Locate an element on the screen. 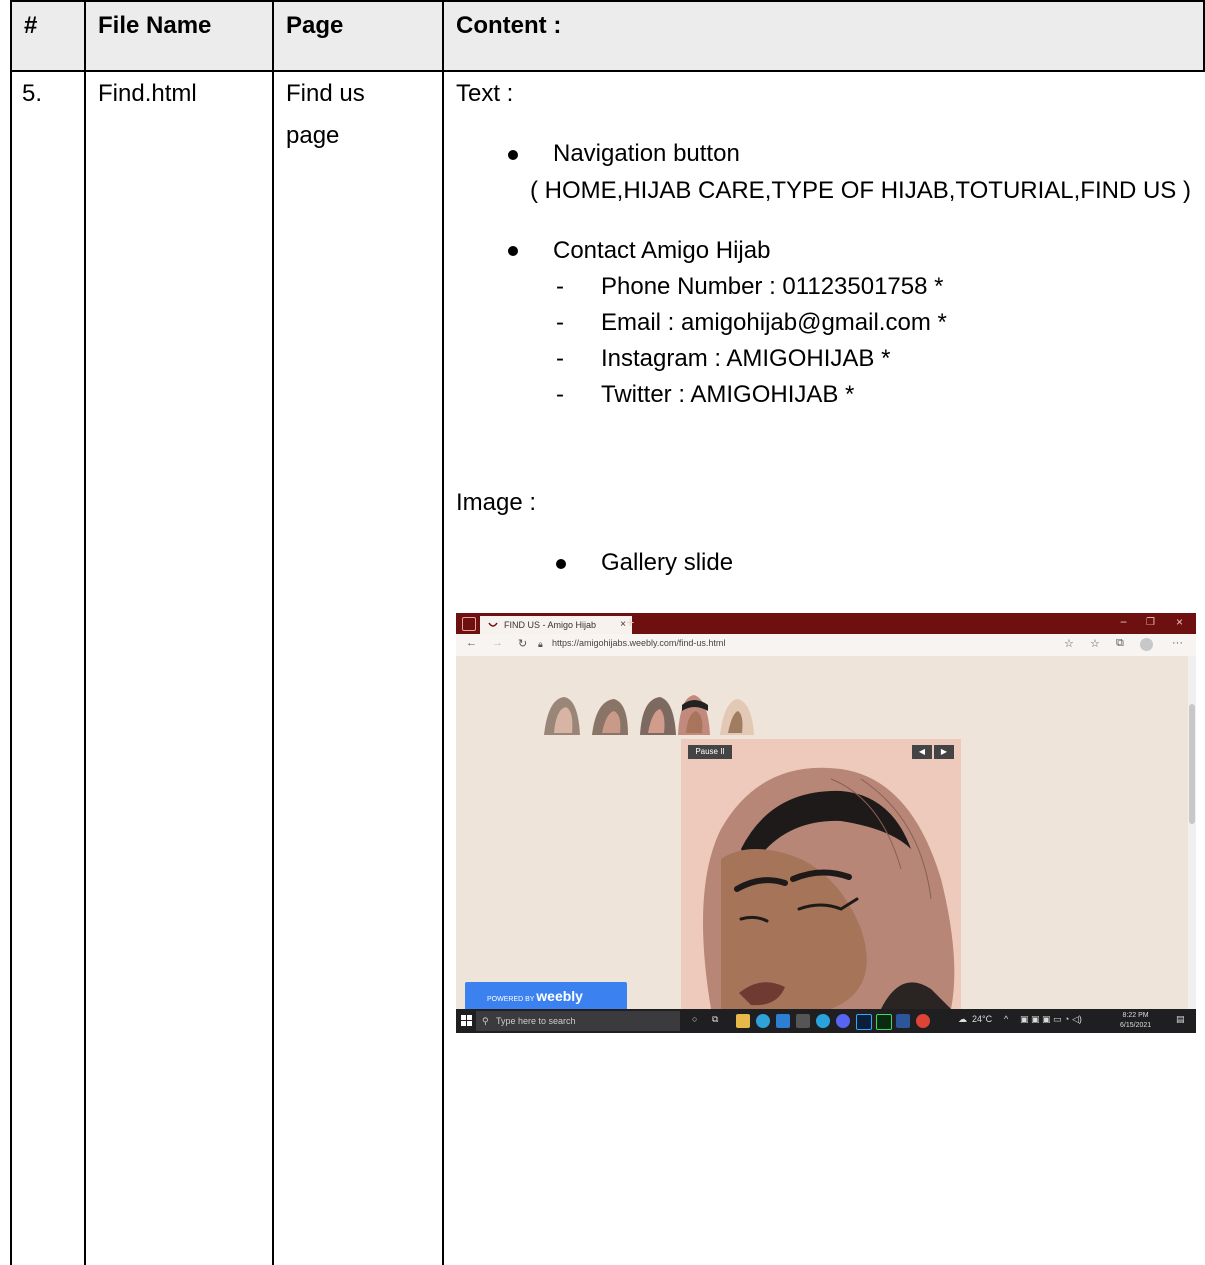 The image size is (1205, 1265). vertical-scrollbar is located at coordinates (1192, 832).